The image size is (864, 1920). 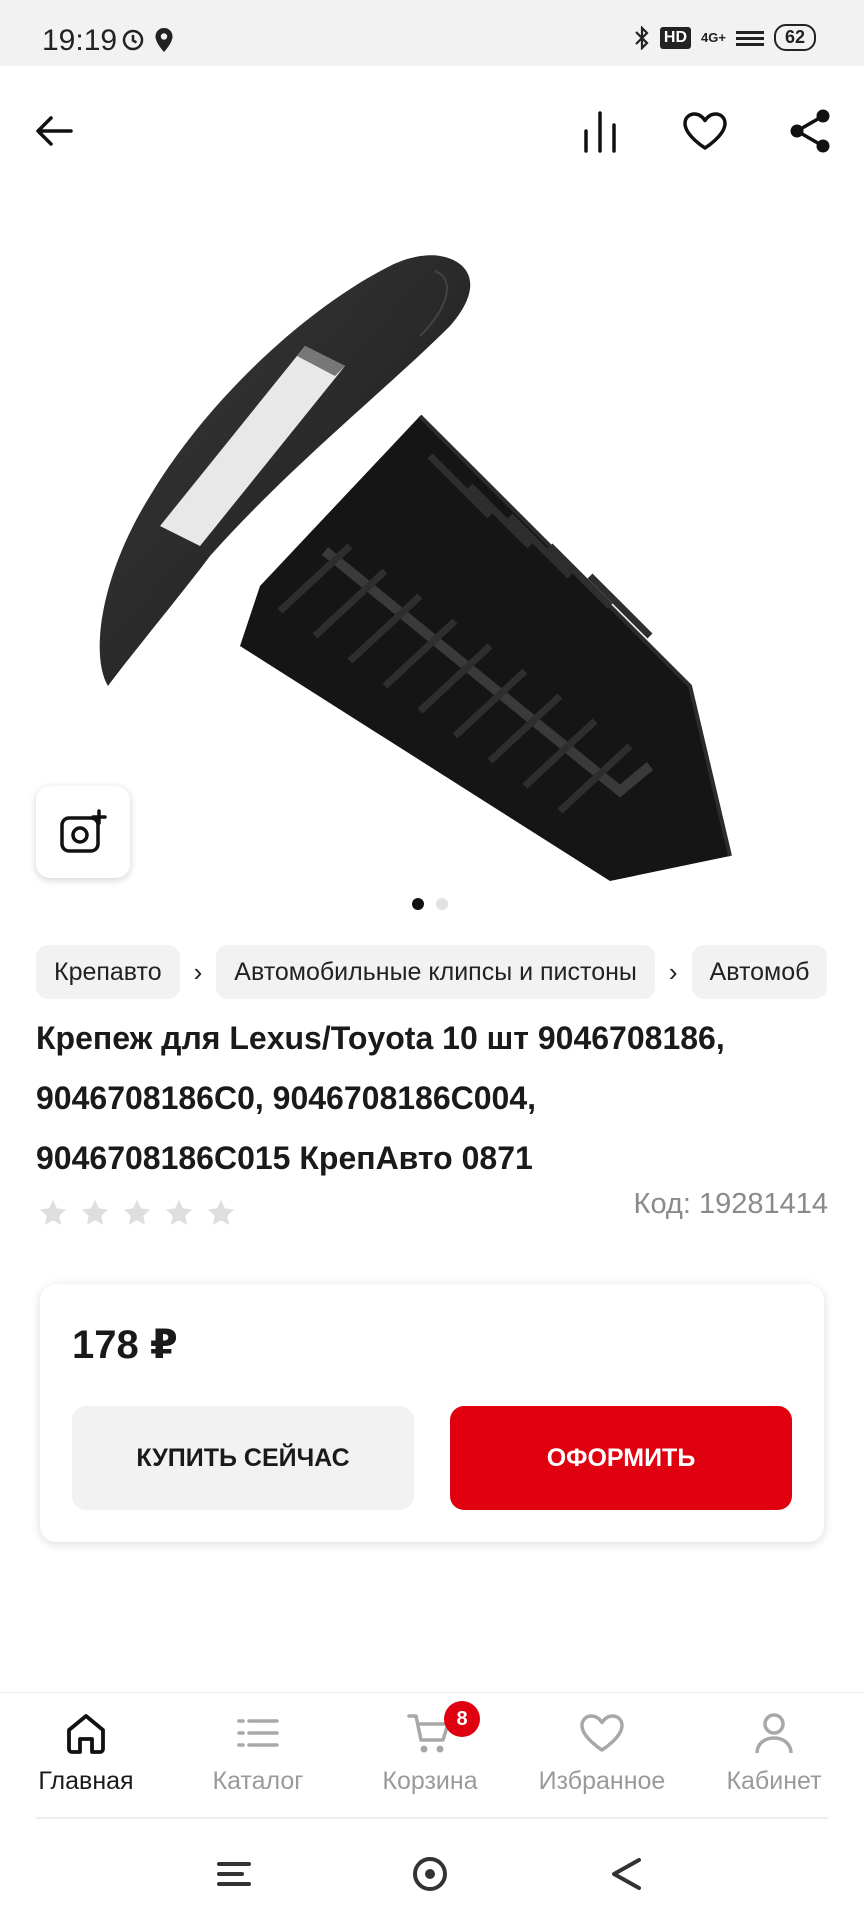 I want to click on camera-plus-icon, so click(x=83, y=831).